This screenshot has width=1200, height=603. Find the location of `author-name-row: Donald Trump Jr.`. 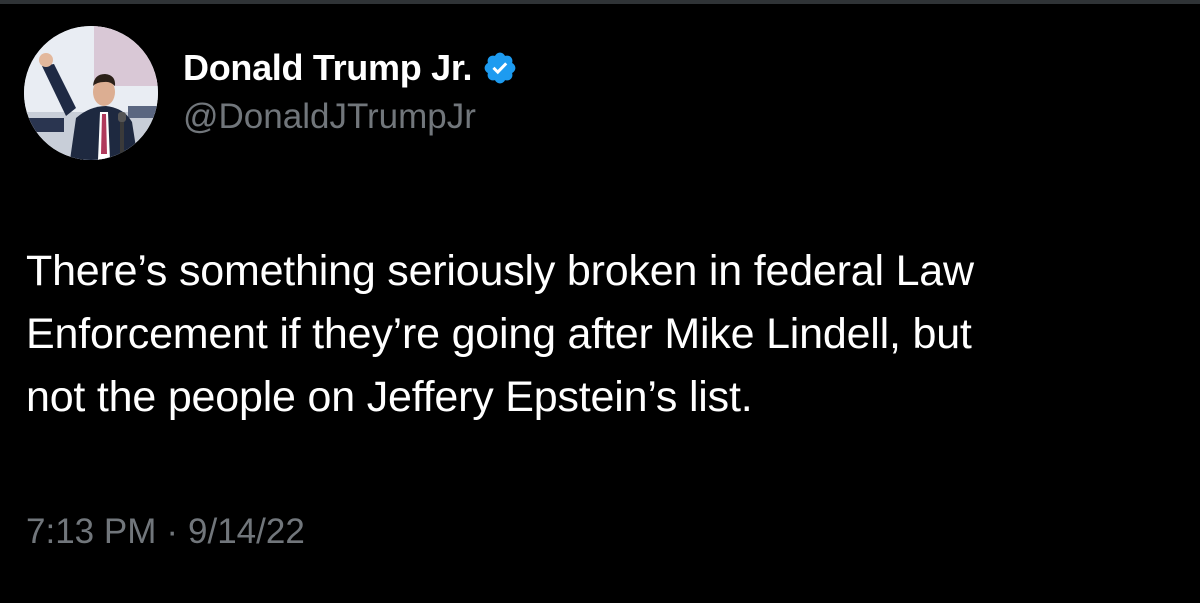

author-name-row: Donald Trump Jr. is located at coordinates (350, 68).